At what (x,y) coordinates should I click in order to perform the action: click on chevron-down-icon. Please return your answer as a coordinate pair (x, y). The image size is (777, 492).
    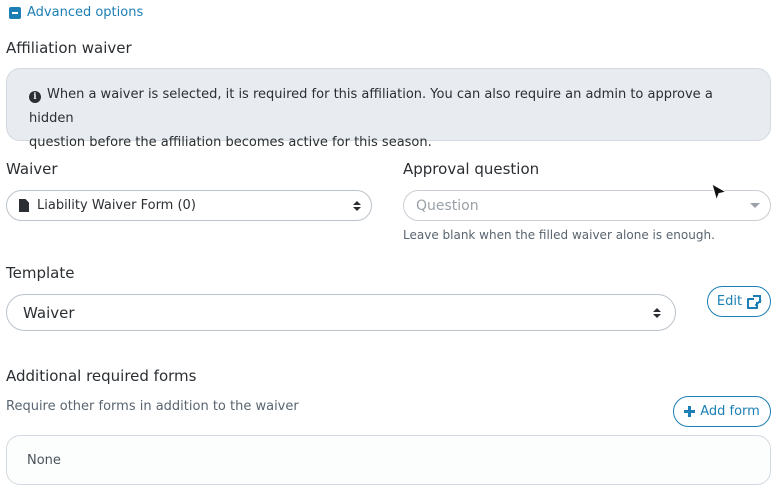
    Looking at the image, I should click on (755, 205).